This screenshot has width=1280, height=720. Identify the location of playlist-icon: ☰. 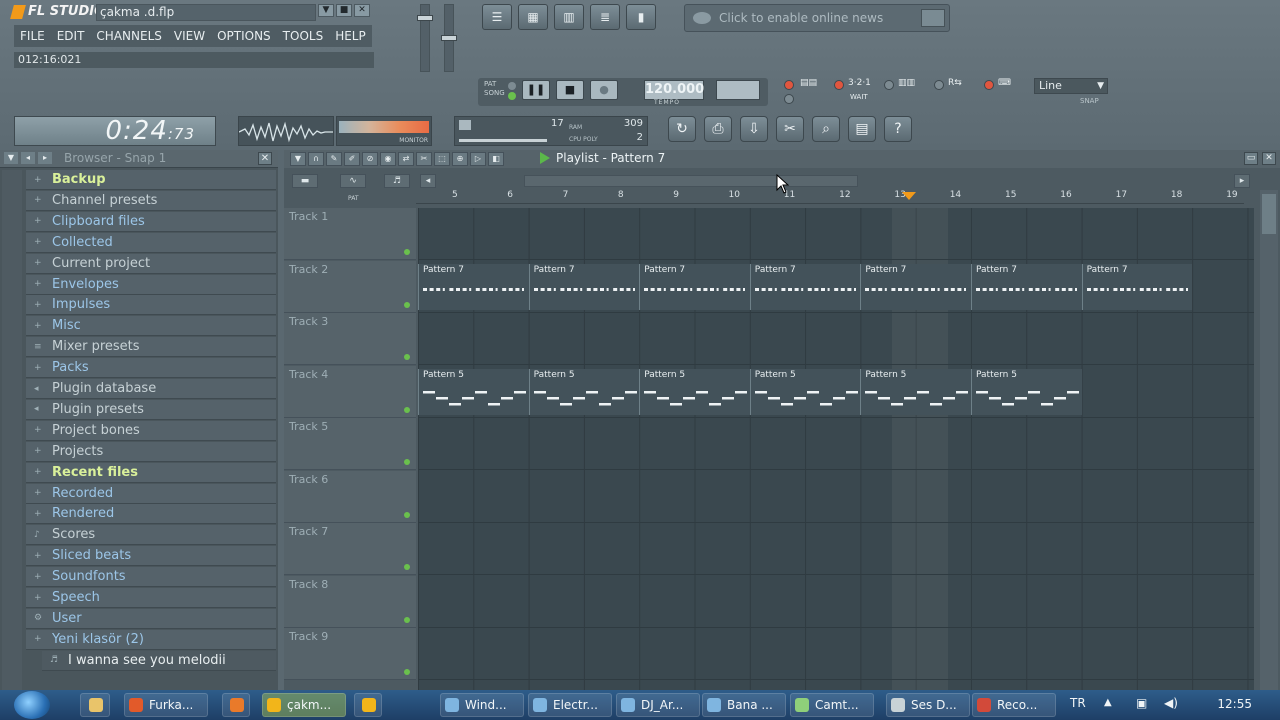
(497, 17).